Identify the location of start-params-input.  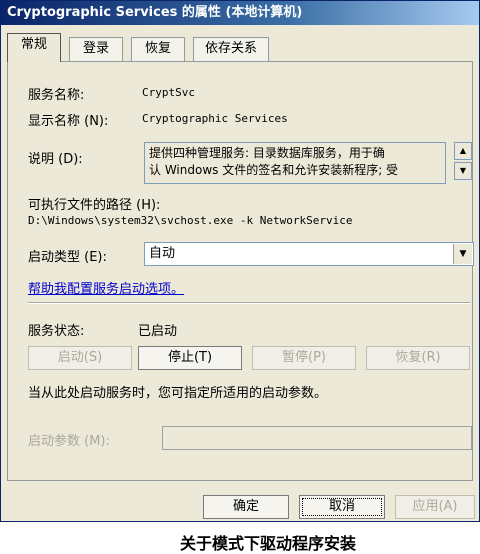
(317, 438).